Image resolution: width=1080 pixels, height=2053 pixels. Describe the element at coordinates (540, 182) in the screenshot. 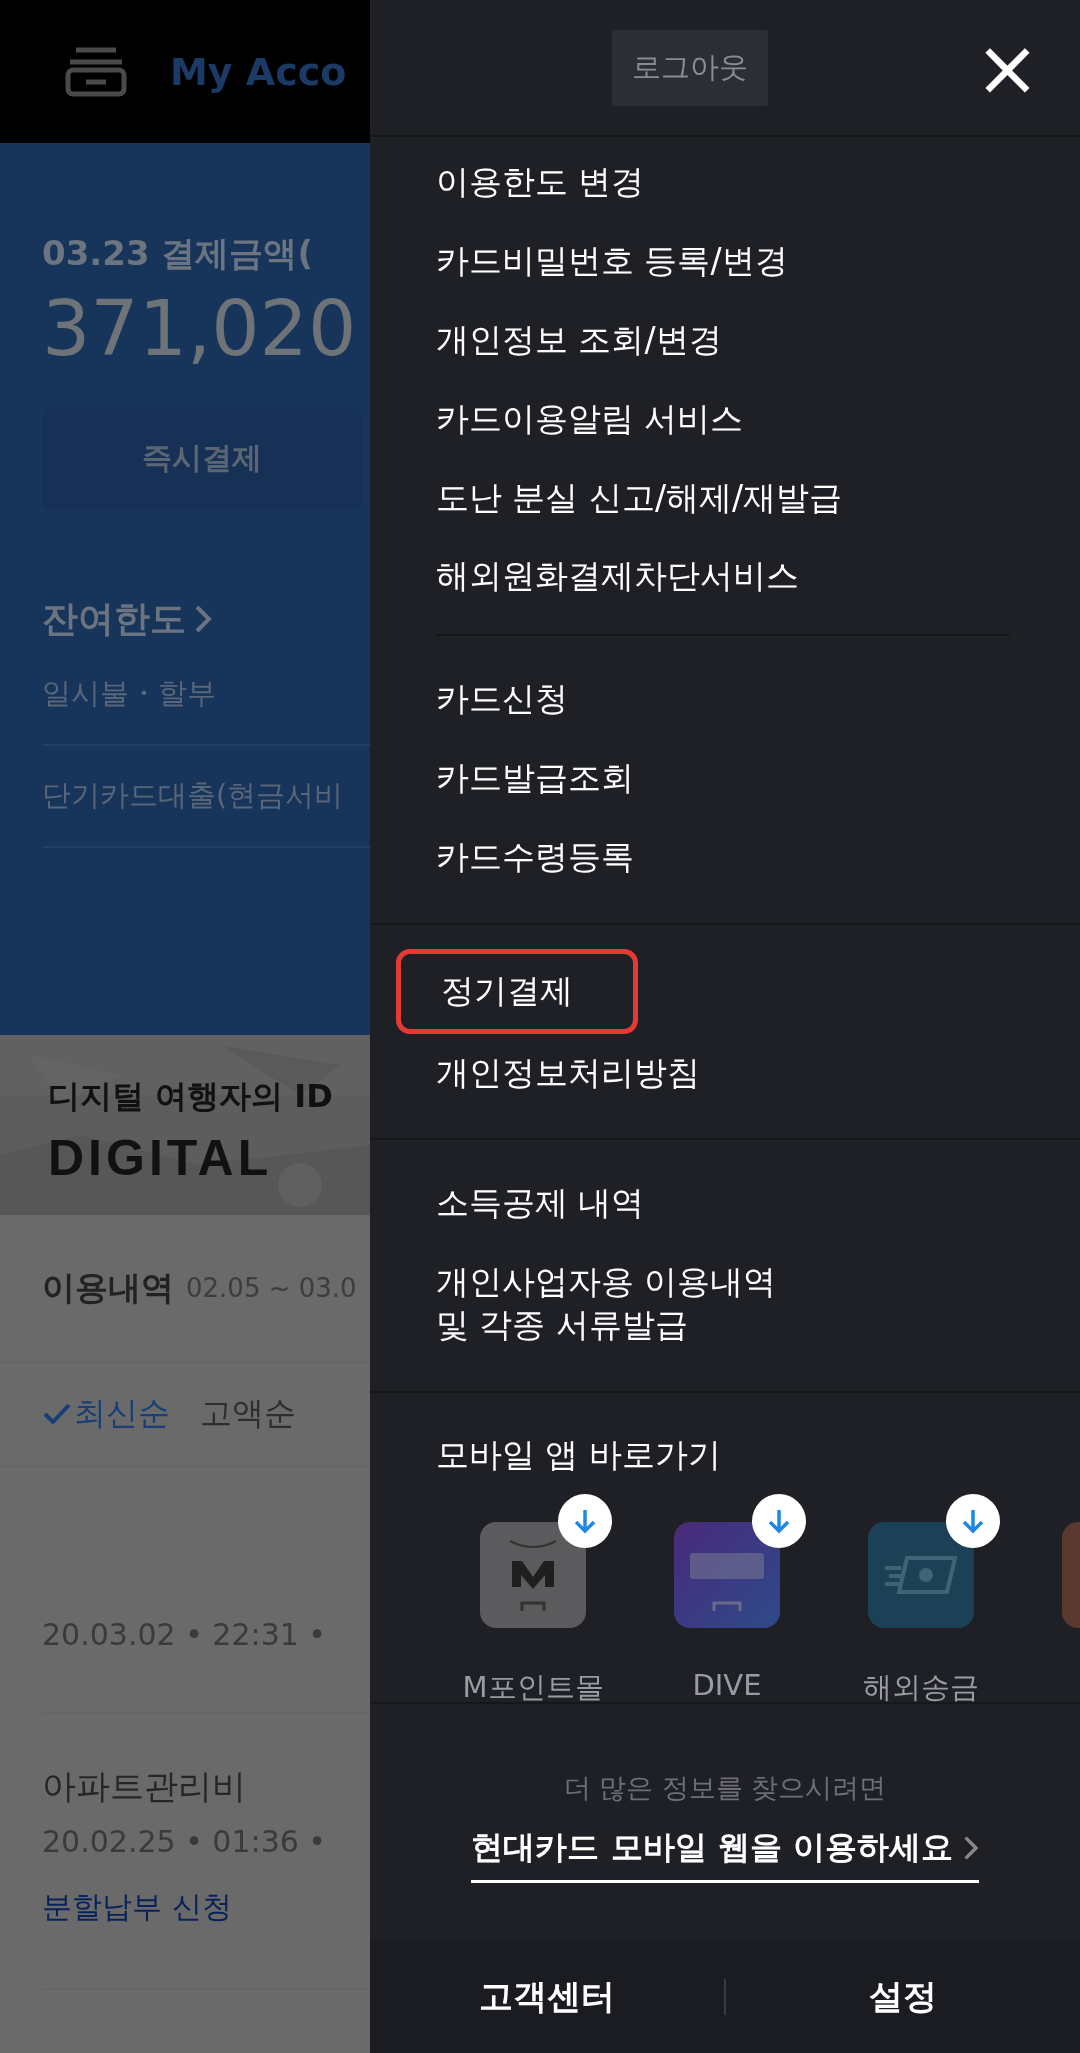

I see `menu-item: 이용한도 변경` at that location.